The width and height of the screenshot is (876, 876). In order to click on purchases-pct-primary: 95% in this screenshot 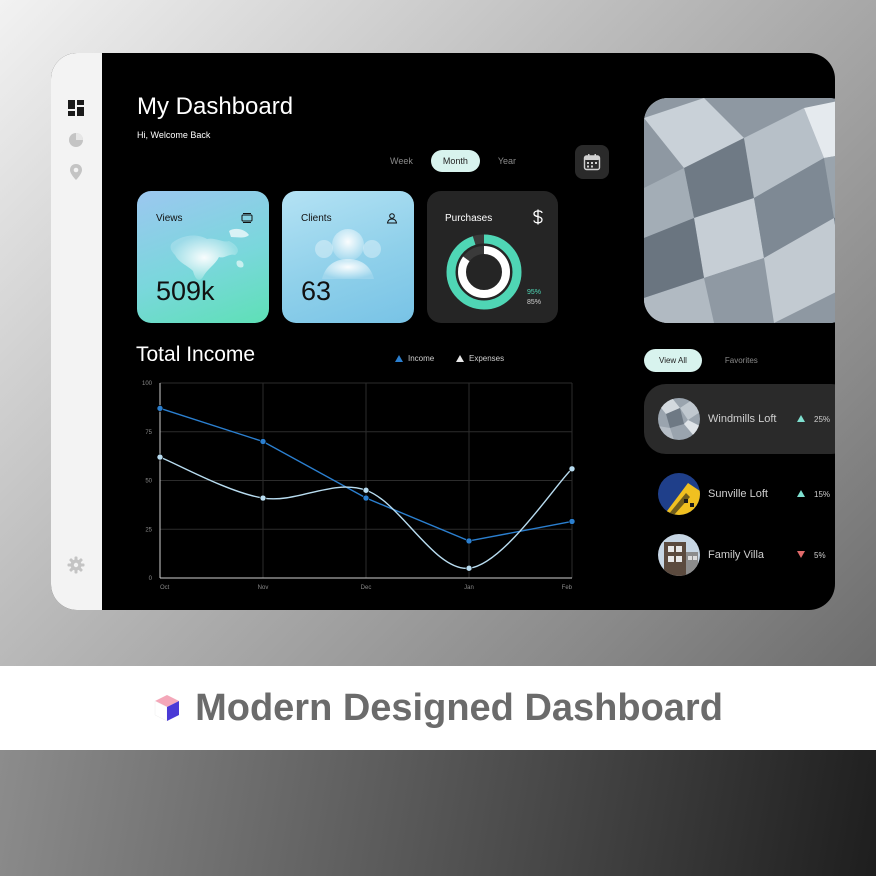, I will do `click(534, 292)`.